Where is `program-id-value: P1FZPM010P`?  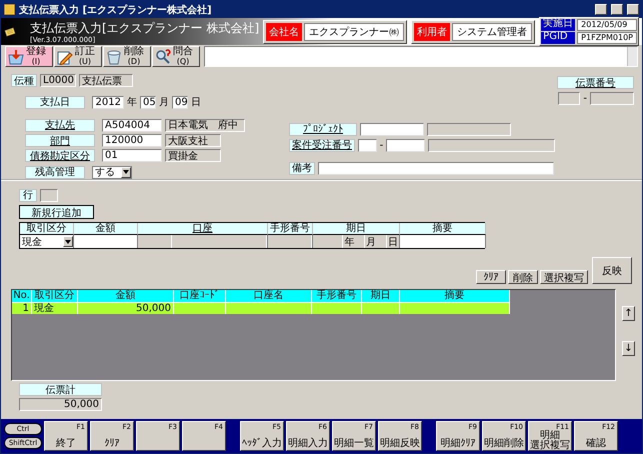
program-id-value: P1FZPM010P is located at coordinates (607, 38).